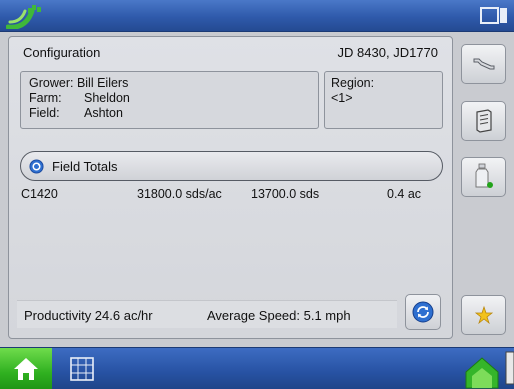  Describe the element at coordinates (62, 52) in the screenshot. I see `configuration-label: Configuration` at that location.